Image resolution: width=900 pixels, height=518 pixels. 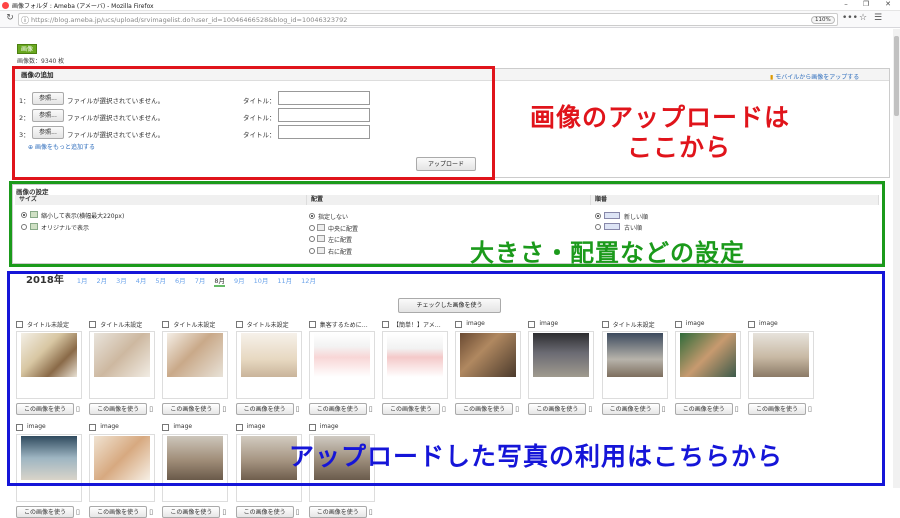 What do you see at coordinates (866, 4) in the screenshot?
I see `maximize-button: ❐` at bounding box center [866, 4].